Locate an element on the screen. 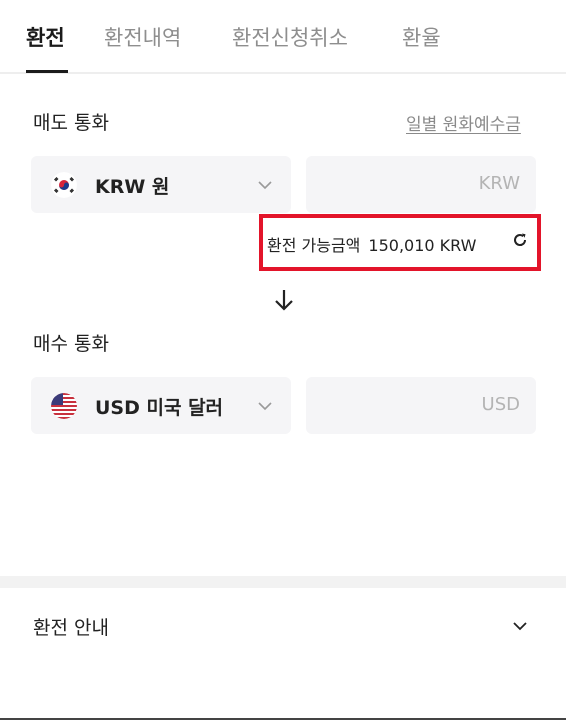 The image size is (566, 720). buy-currency-select: USD 미국 달러 is located at coordinates (161, 405).